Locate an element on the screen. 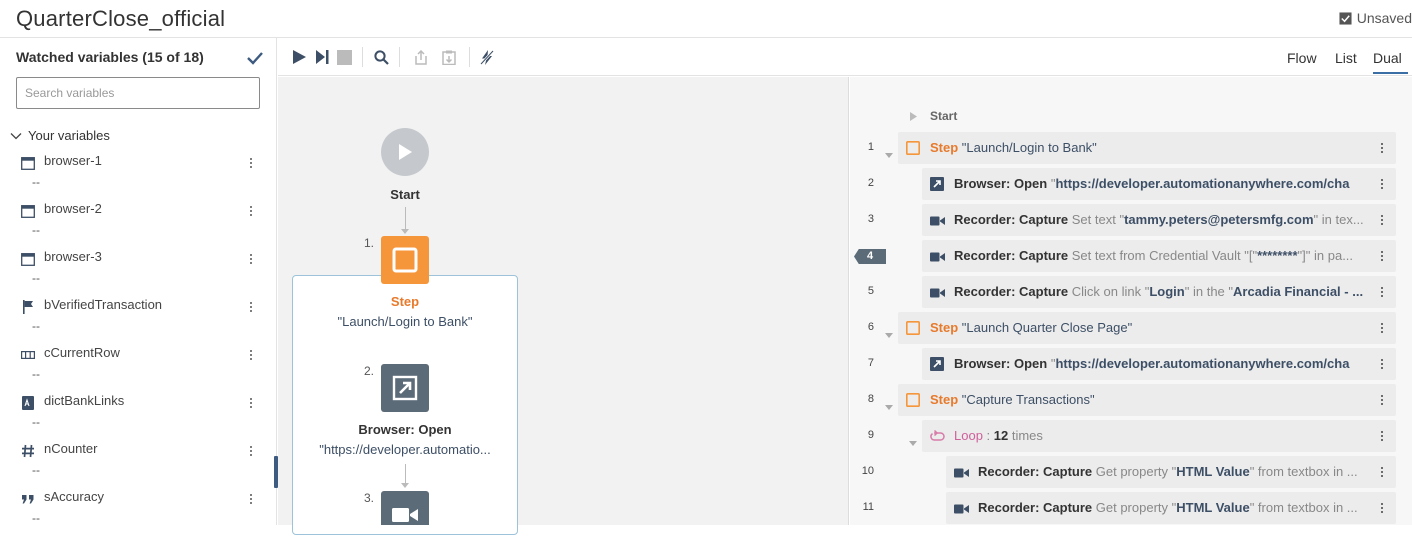  your-variables-toggle: Your variables is located at coordinates (60, 135).